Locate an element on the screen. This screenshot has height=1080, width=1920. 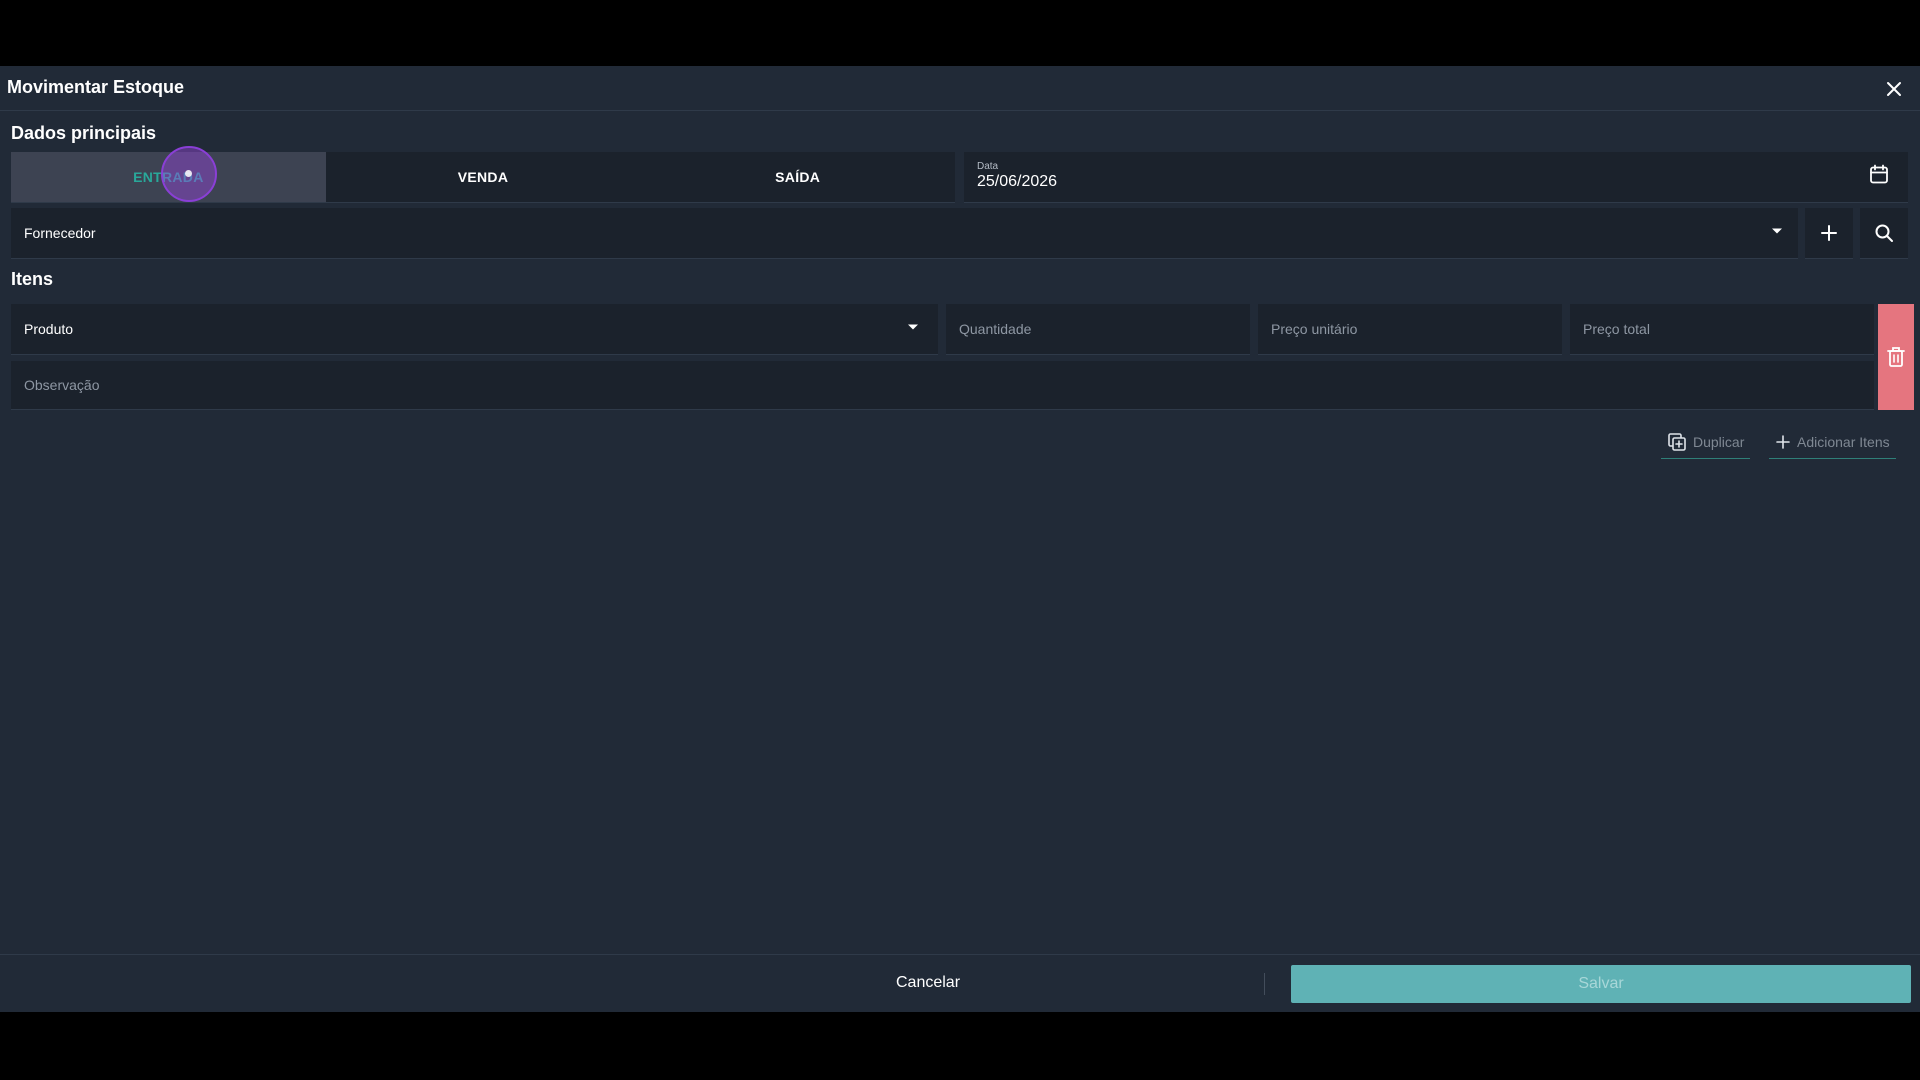
tab-venda: VENDA is located at coordinates (483, 177).